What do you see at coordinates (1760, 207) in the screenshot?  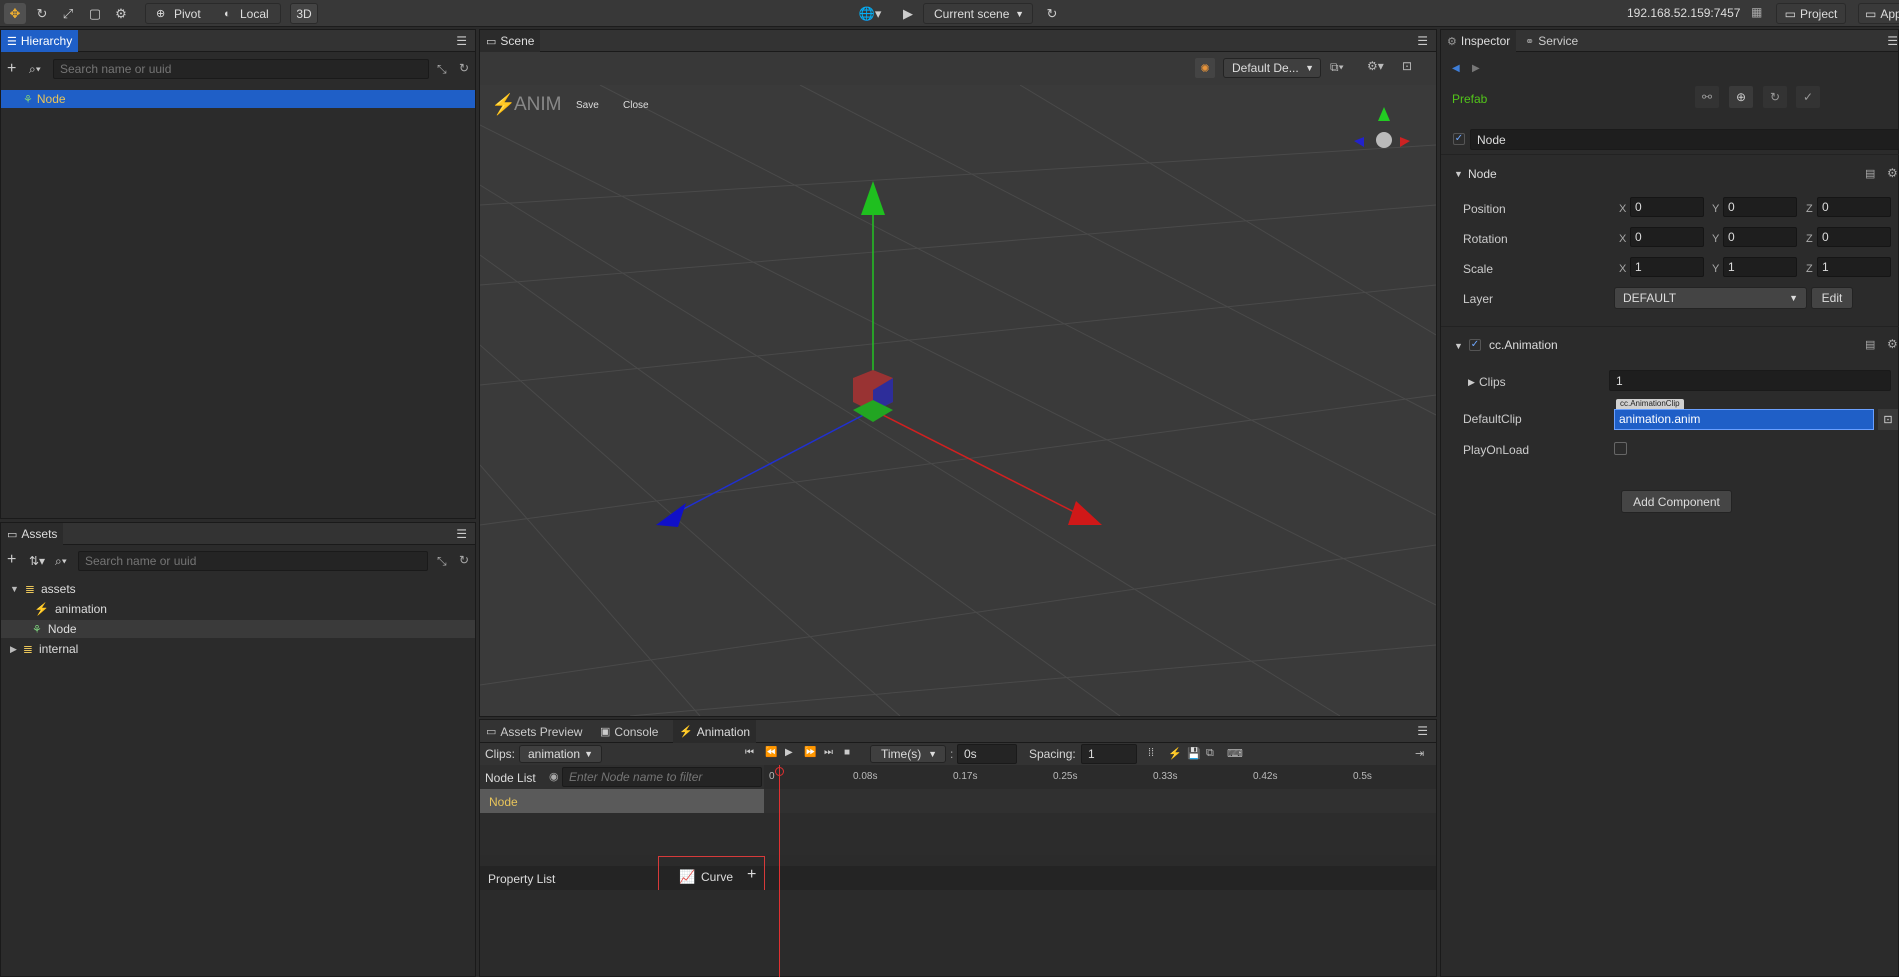 I see `position-y-input` at bounding box center [1760, 207].